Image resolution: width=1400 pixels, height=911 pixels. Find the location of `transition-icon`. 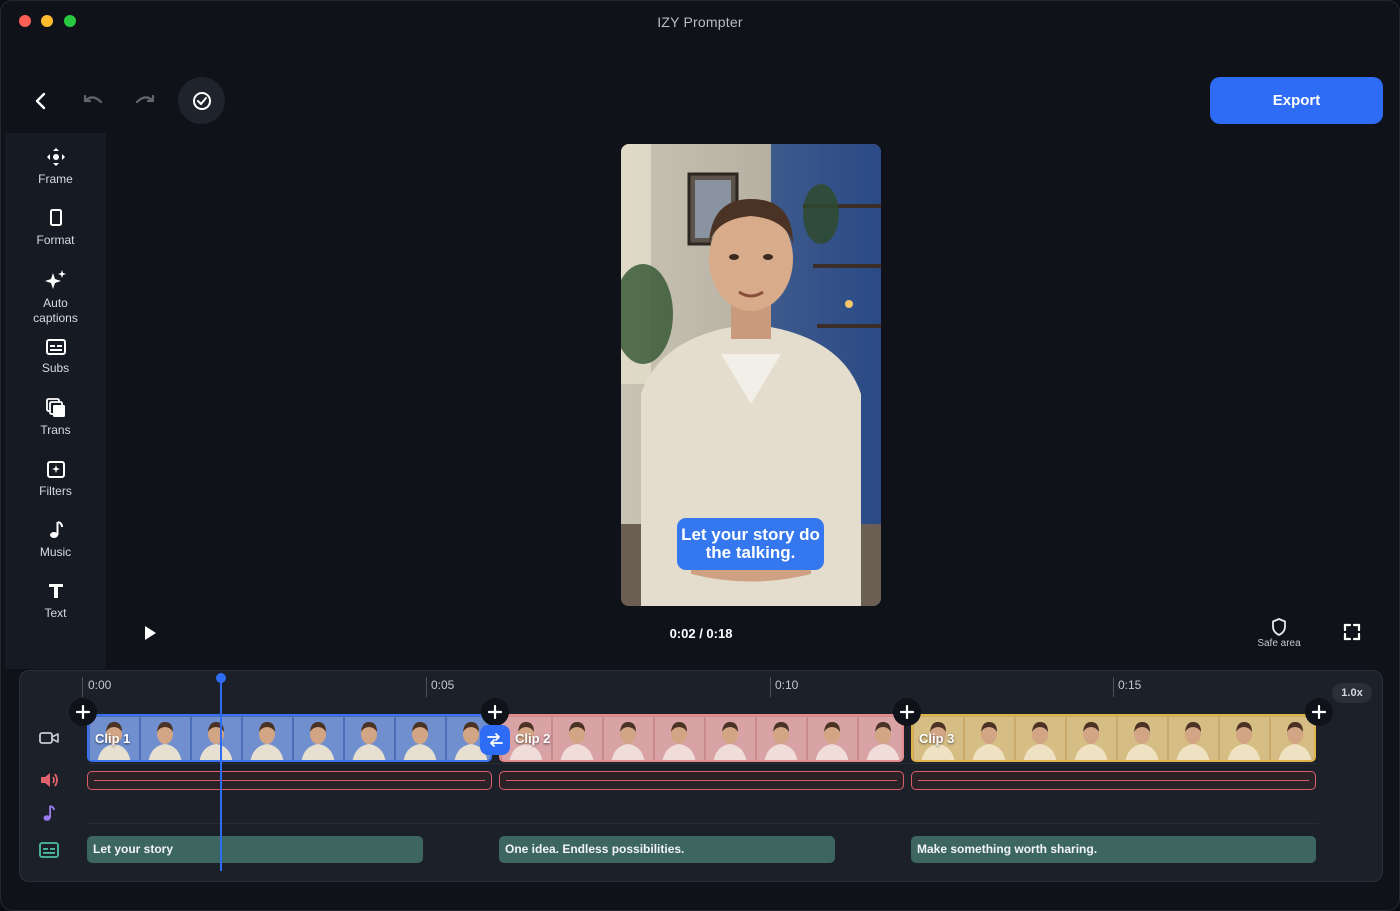

transition-icon is located at coordinates (495, 740).